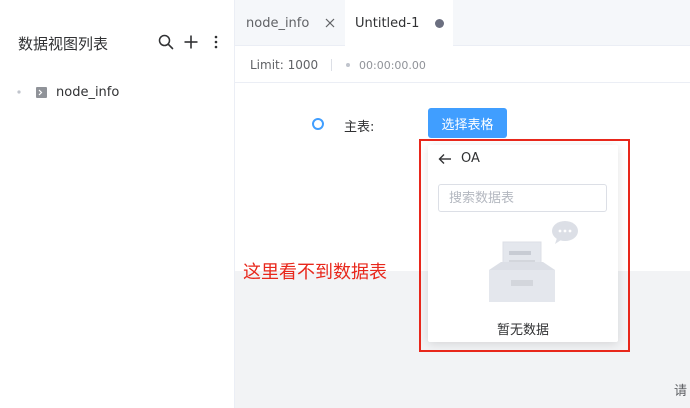 The width and height of the screenshot is (690, 408). What do you see at coordinates (315, 272) in the screenshot?
I see `annotation-text: 这里看不到数据表` at bounding box center [315, 272].